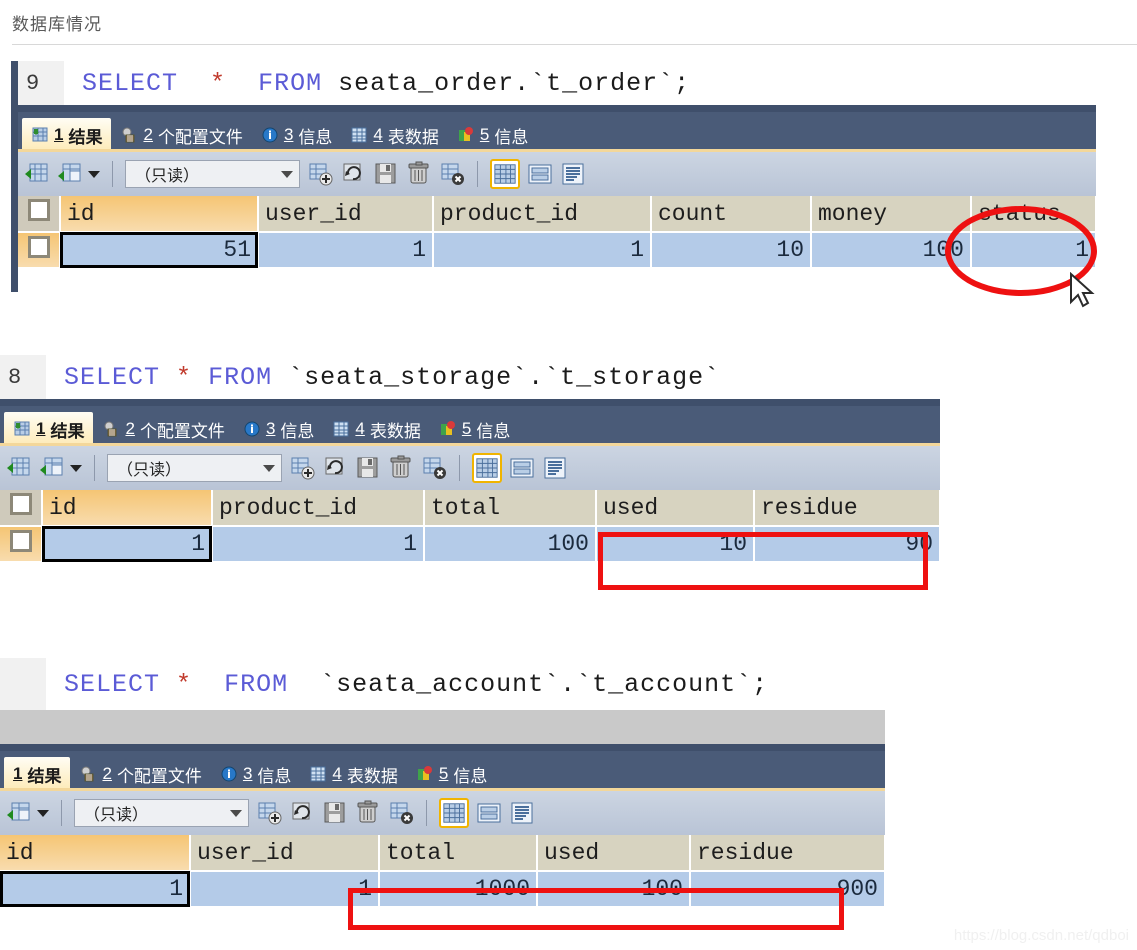 Image resolution: width=1137 pixels, height=950 pixels. What do you see at coordinates (675, 544) in the screenshot?
I see `cell-used: 10` at bounding box center [675, 544].